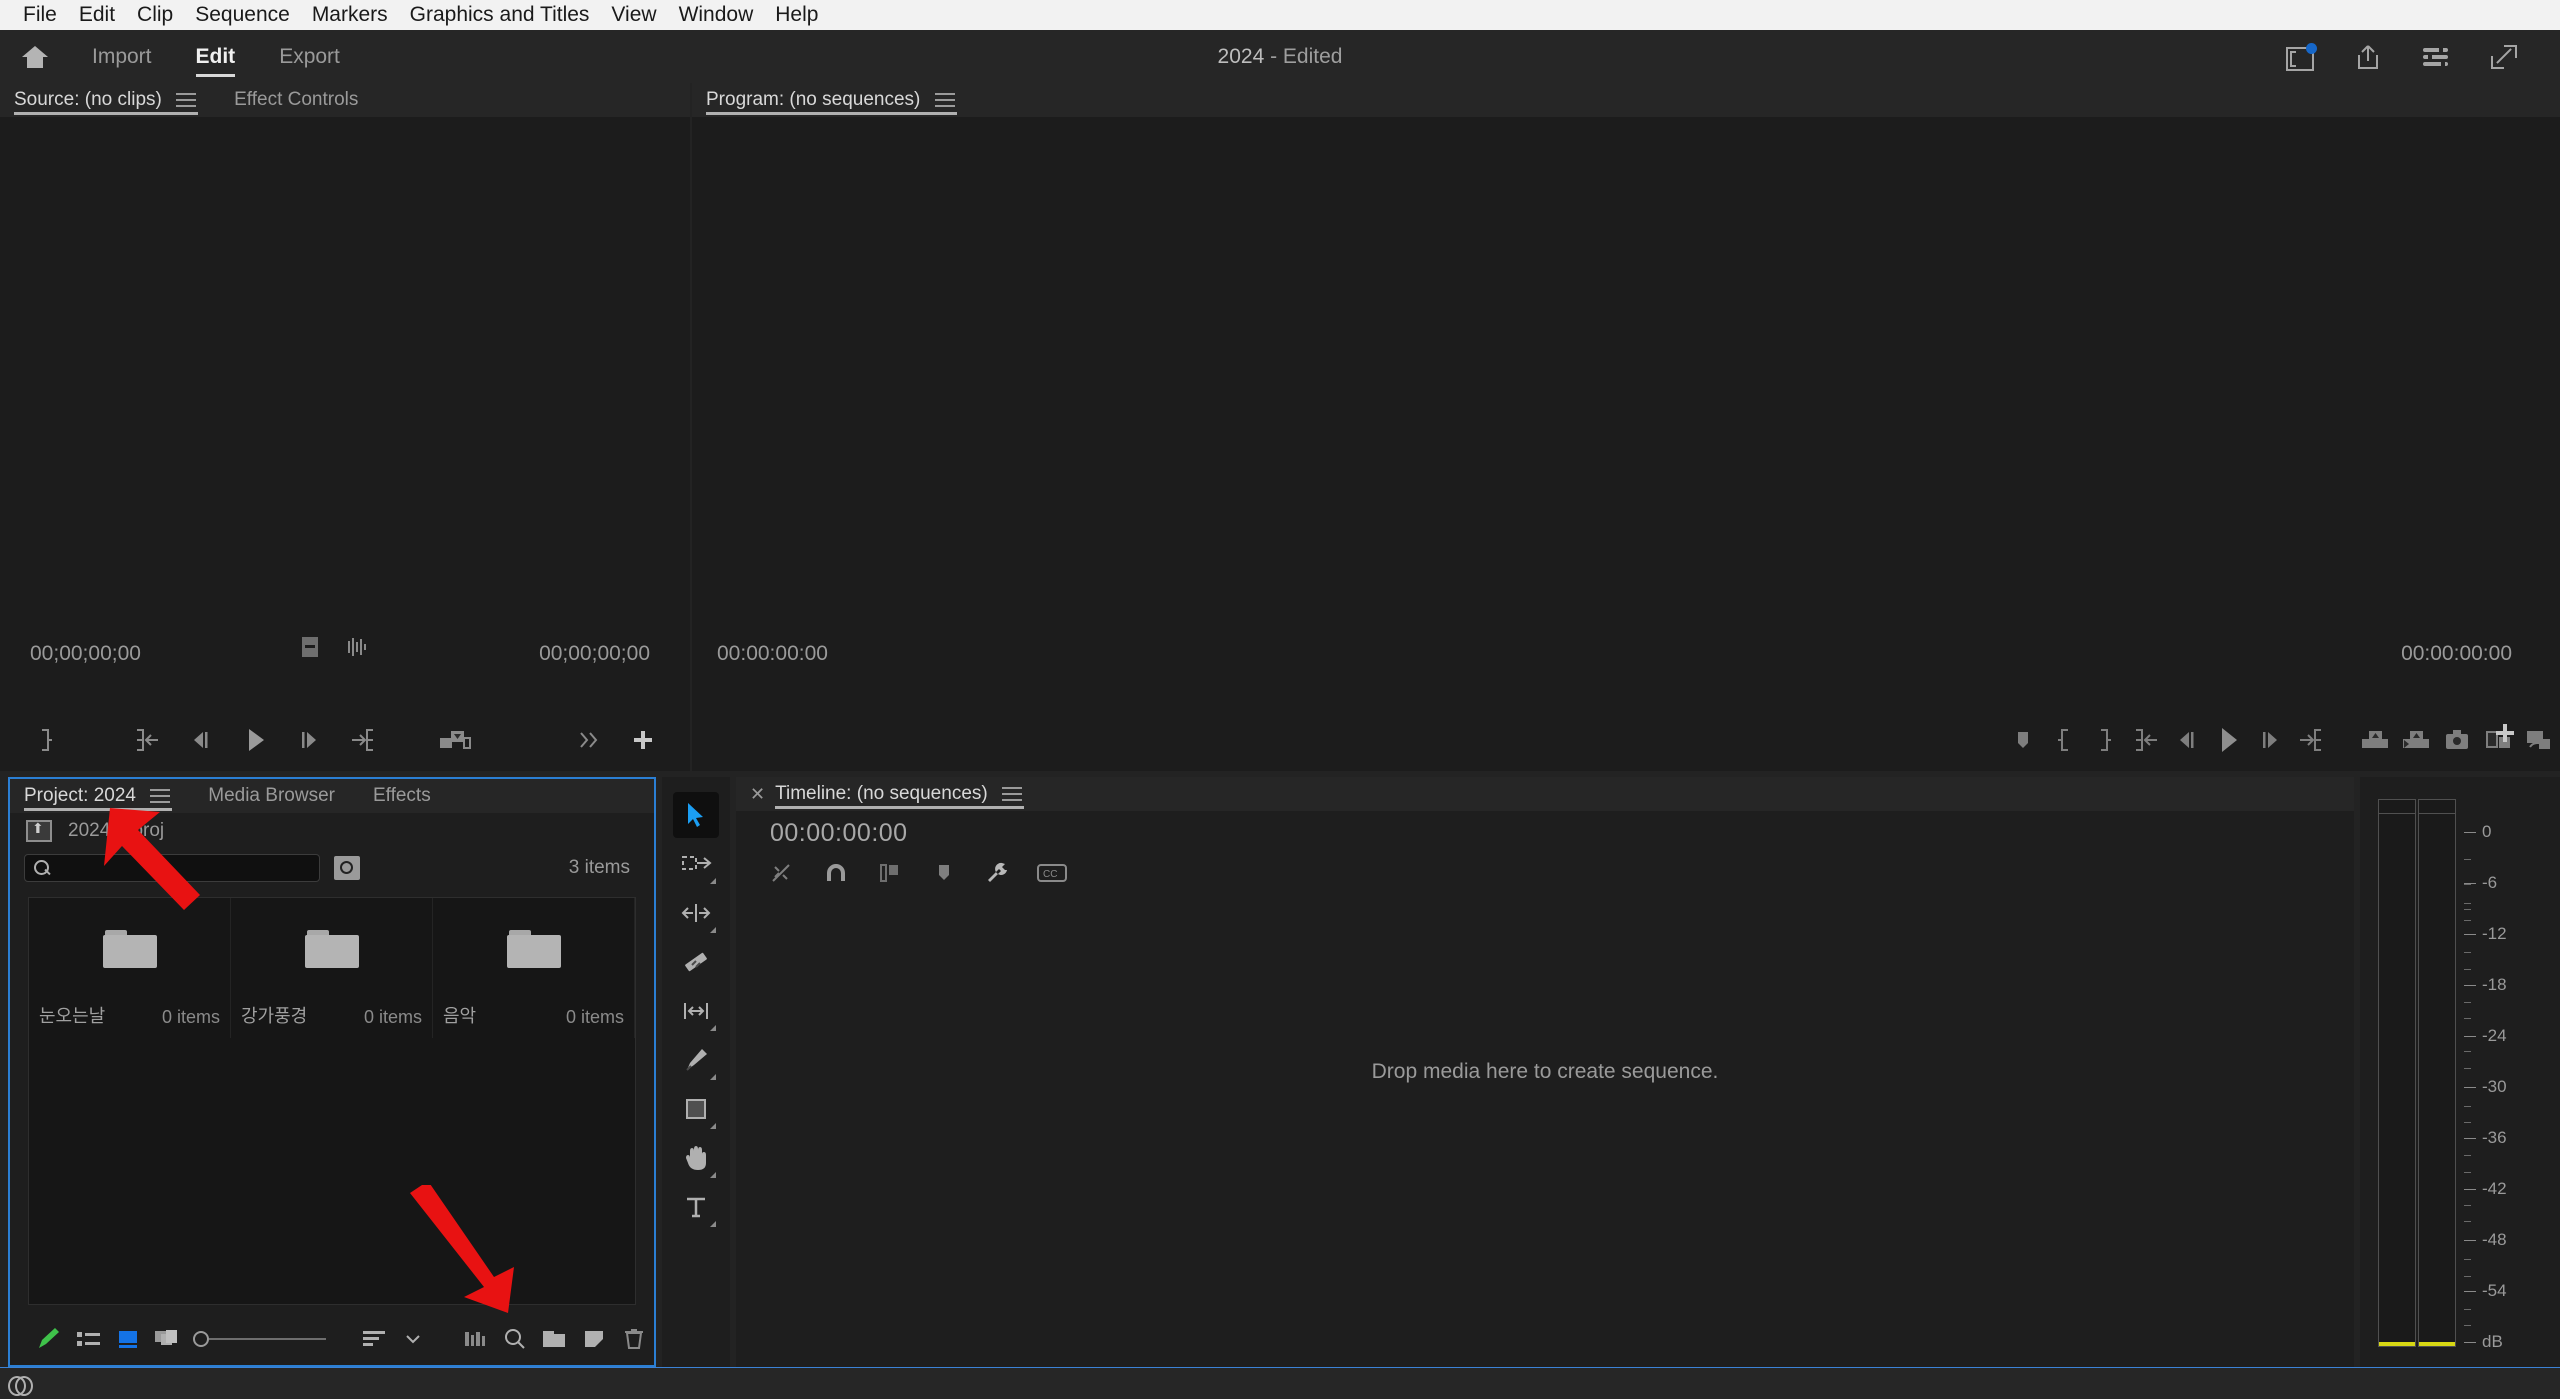 The height and width of the screenshot is (1399, 2560). Describe the element at coordinates (347, 868) in the screenshot. I see `find-box-button` at that location.